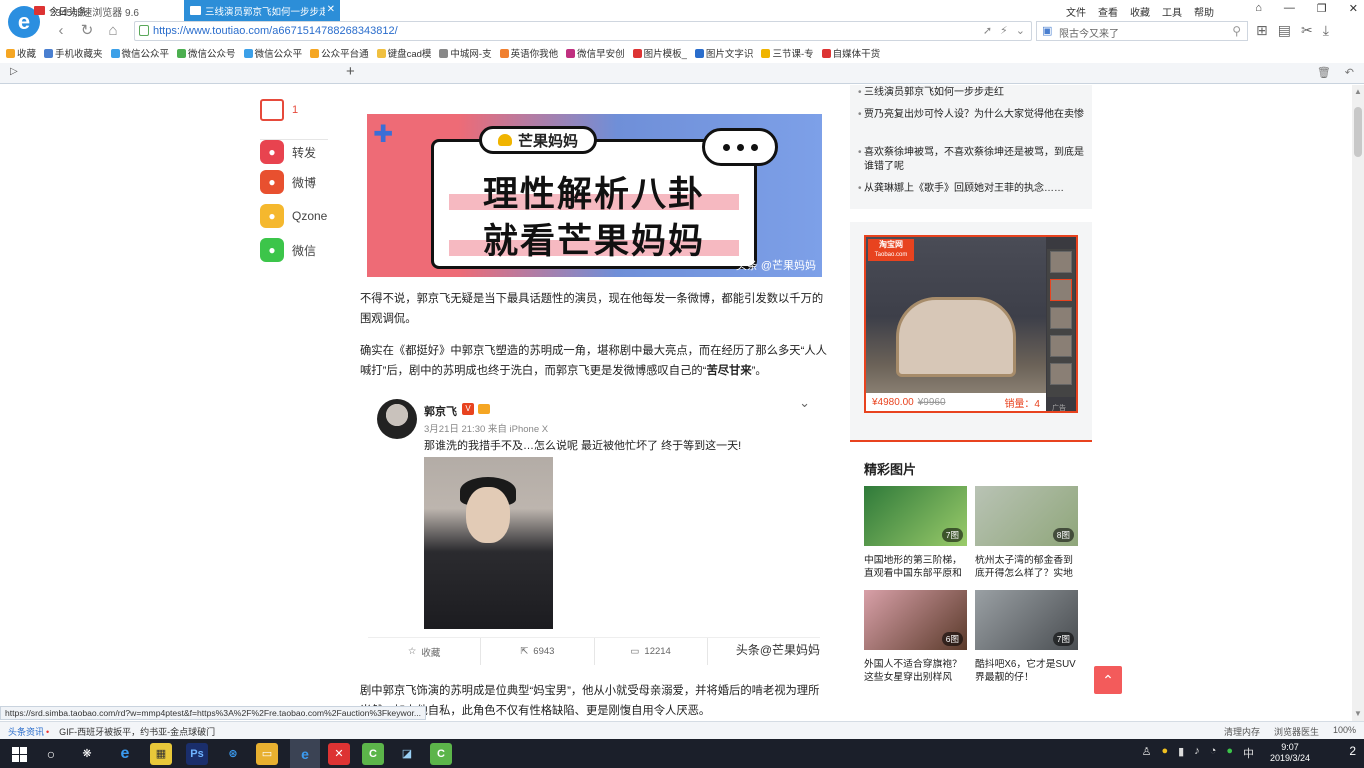 This screenshot has width=1364, height=768. I want to click on ie-icon: e, so click(125, 754).